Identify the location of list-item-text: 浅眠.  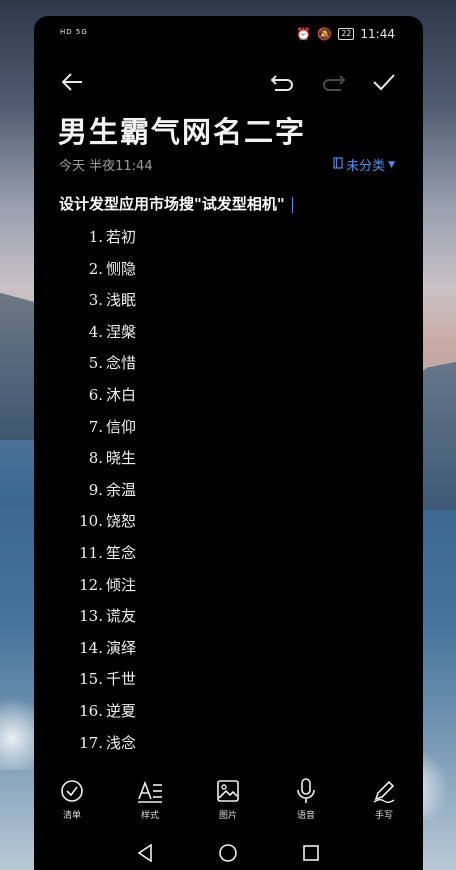
(121, 300).